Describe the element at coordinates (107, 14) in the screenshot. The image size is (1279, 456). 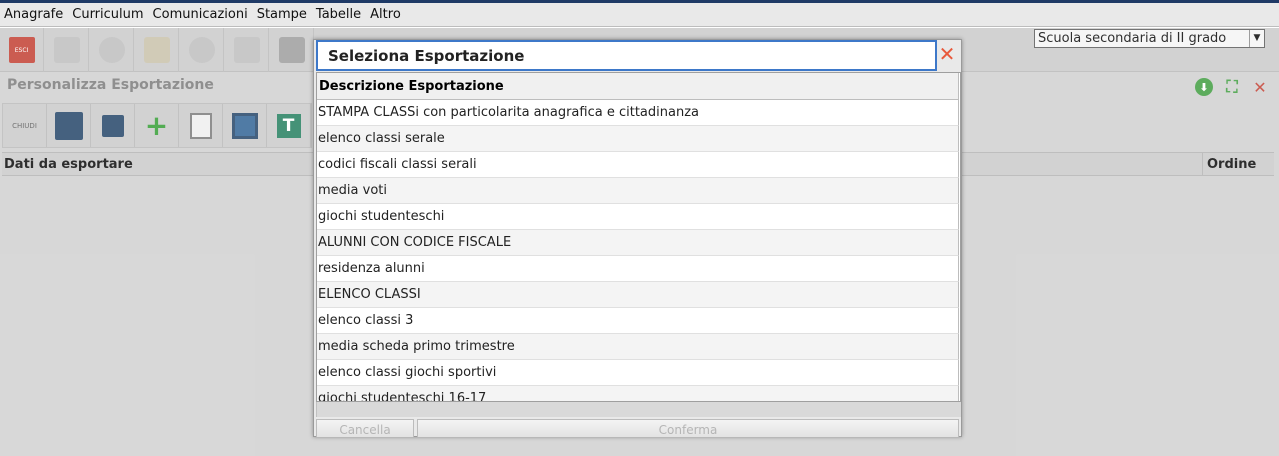
I see `menu-item-curriculum: Curriculum` at that location.